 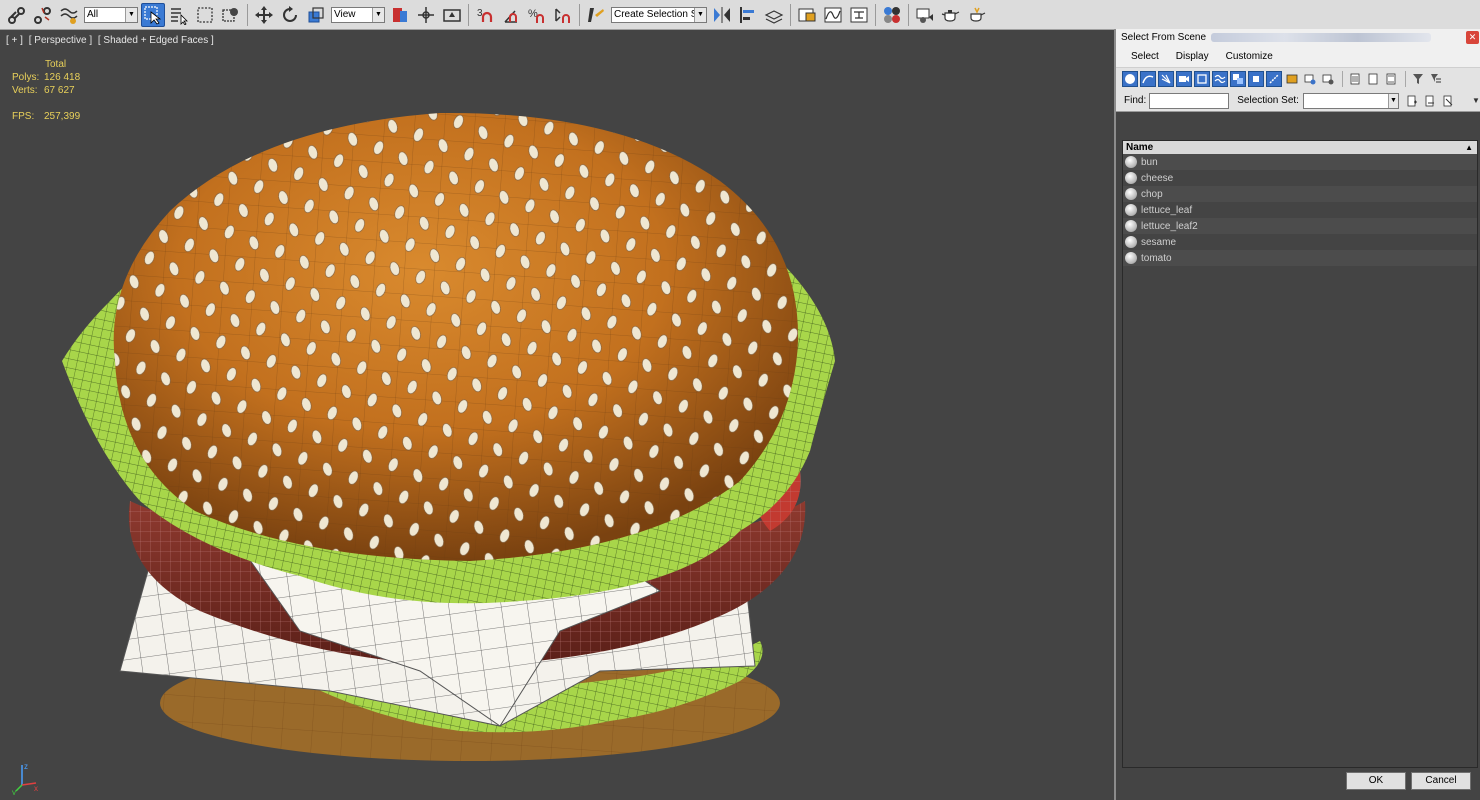 I want to click on select-and-move-button, so click(x=264, y=15).